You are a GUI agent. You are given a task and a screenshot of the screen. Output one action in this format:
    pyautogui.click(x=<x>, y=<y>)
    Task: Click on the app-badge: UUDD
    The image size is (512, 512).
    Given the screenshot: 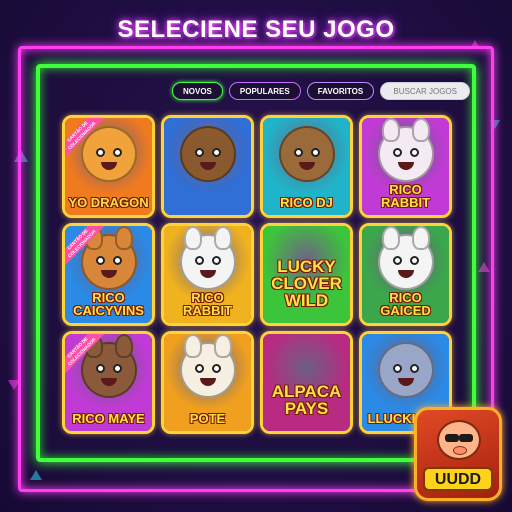 What is the action you would take?
    pyautogui.click(x=458, y=454)
    